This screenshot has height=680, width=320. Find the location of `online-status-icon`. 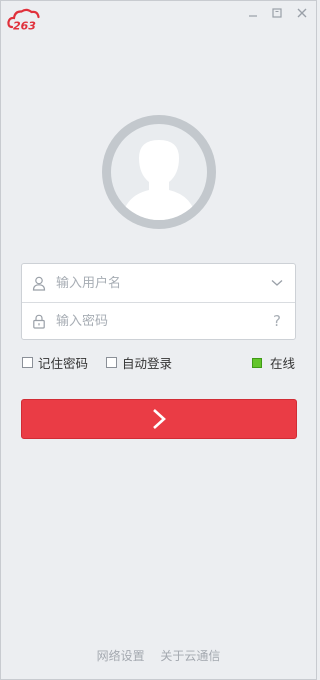

online-status-icon is located at coordinates (256, 362).